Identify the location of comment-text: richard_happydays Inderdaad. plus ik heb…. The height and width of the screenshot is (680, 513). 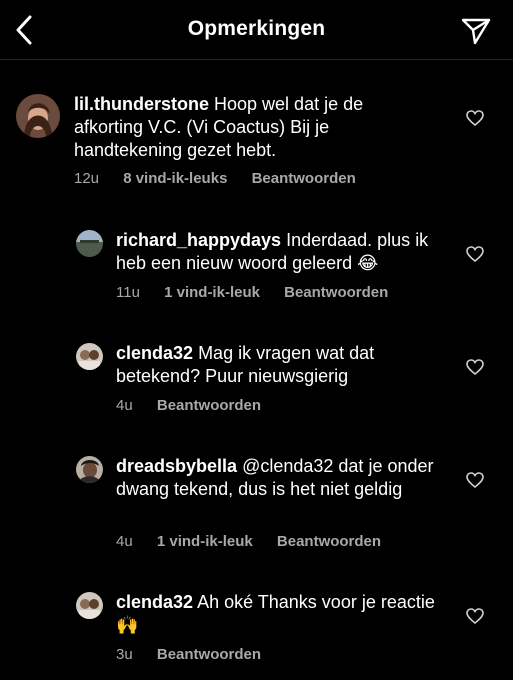
(281, 252).